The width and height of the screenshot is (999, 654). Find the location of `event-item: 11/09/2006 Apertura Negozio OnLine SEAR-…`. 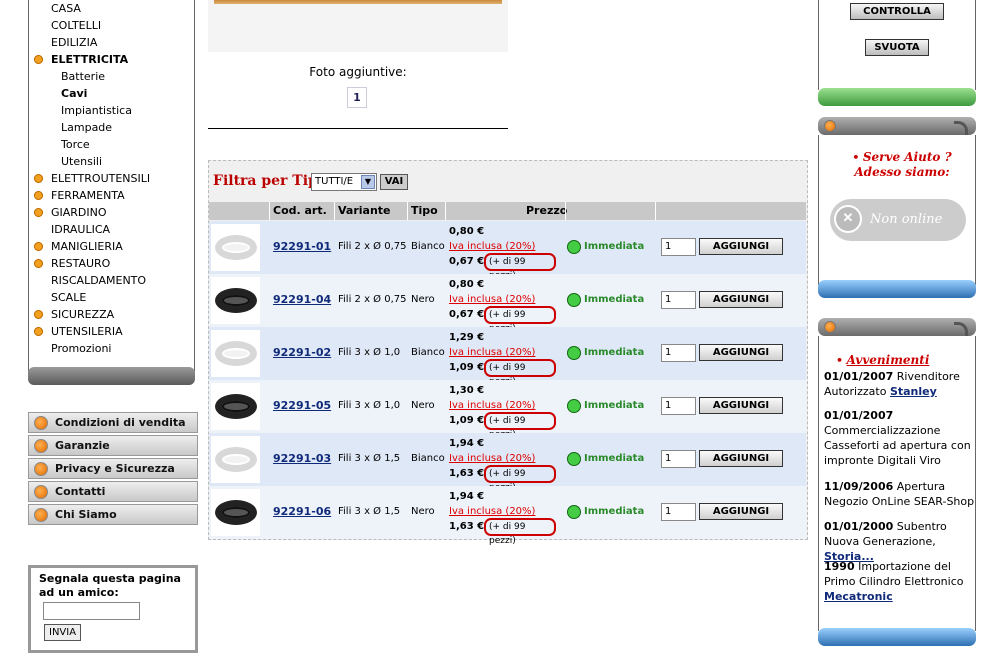

event-item: 11/09/2006 Apertura Negozio OnLine SEAR-… is located at coordinates (900, 494).